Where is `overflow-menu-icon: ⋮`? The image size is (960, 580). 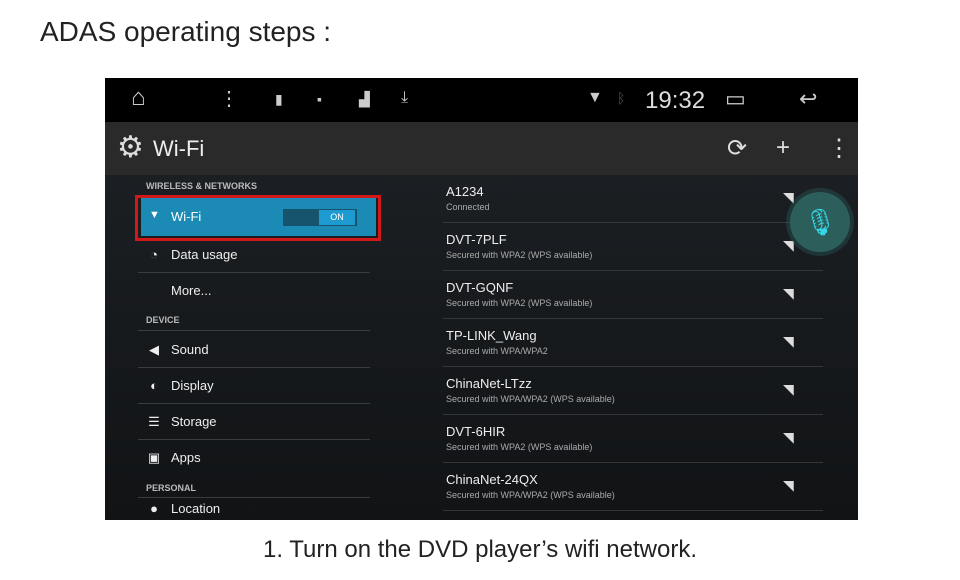
overflow-menu-icon: ⋮ is located at coordinates (839, 148).